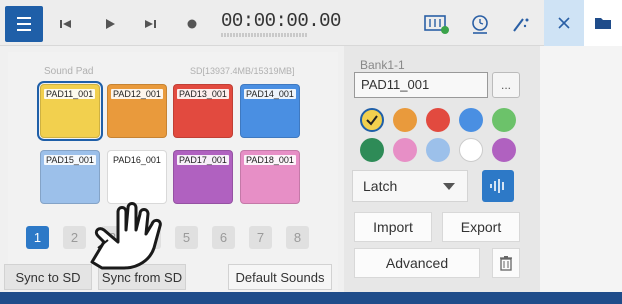  What do you see at coordinates (504, 150) in the screenshot?
I see `color-swatch-purple` at bounding box center [504, 150].